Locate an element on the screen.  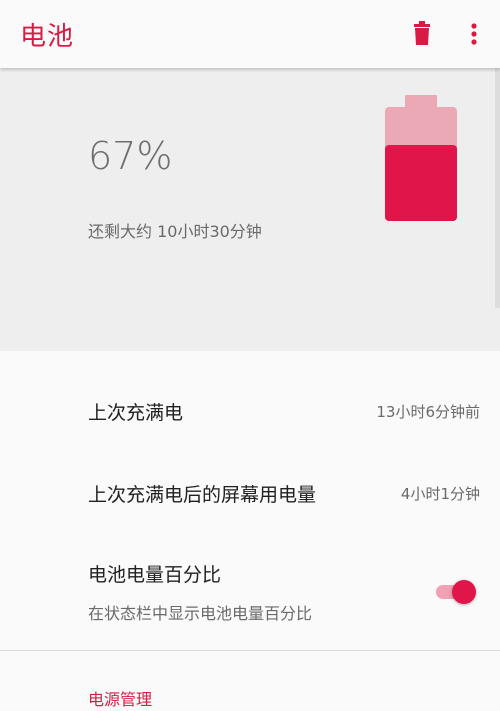
screen-usage-label: 上次充满电后的屏幕用电量 is located at coordinates (202, 495).